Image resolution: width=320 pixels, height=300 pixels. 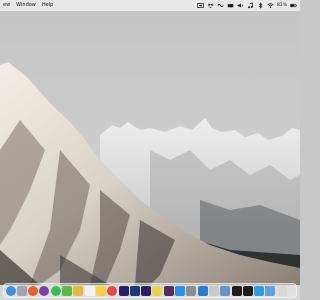 I want to click on dock-after-effects-icon, so click(x=146, y=291).